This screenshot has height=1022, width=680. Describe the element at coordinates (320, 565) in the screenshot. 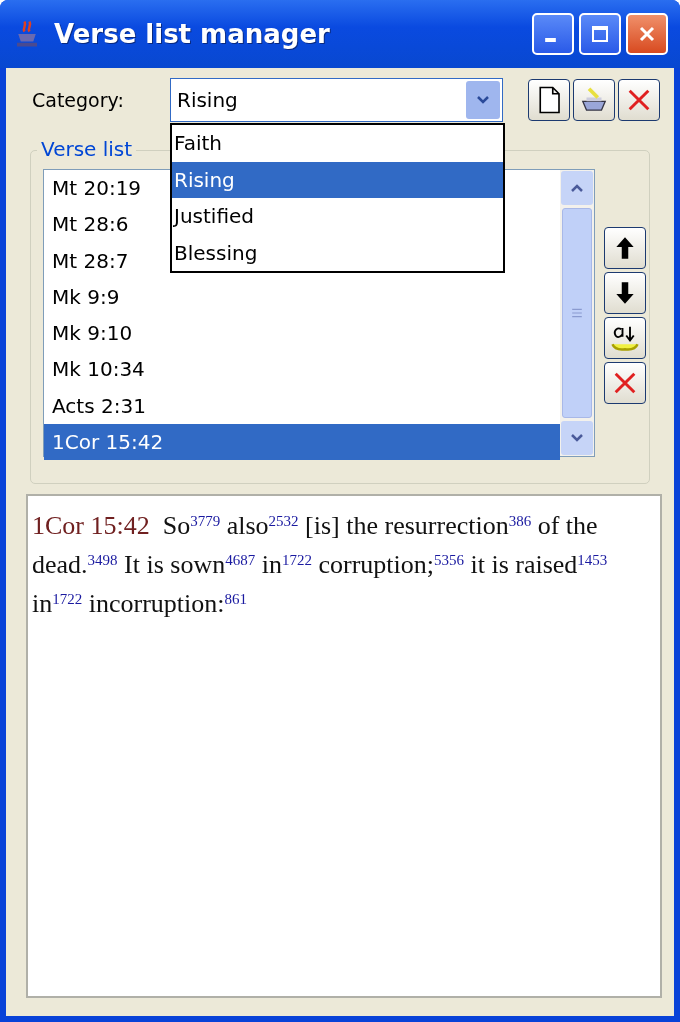

I see `verse-text: 1Cor 15:42 So$^{3779}$ also$^{2532}$ [is] the resurrection$^{386}$ of the dead.$^{3498}$ It is sown$^{4687}$ in$^{1722}$ corruption;$^{5356}$ it is raised$^{1453}$ in$^{1722}$ incorruption:$^{861}$` at that location.